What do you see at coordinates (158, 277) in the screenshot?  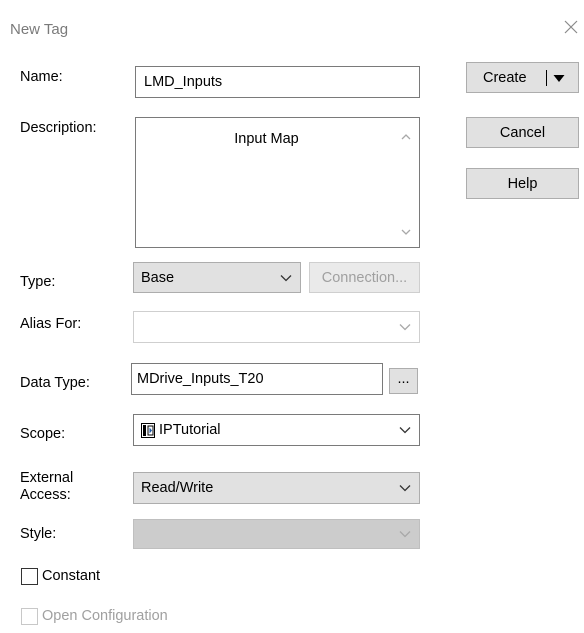 I see `type-value: Base` at bounding box center [158, 277].